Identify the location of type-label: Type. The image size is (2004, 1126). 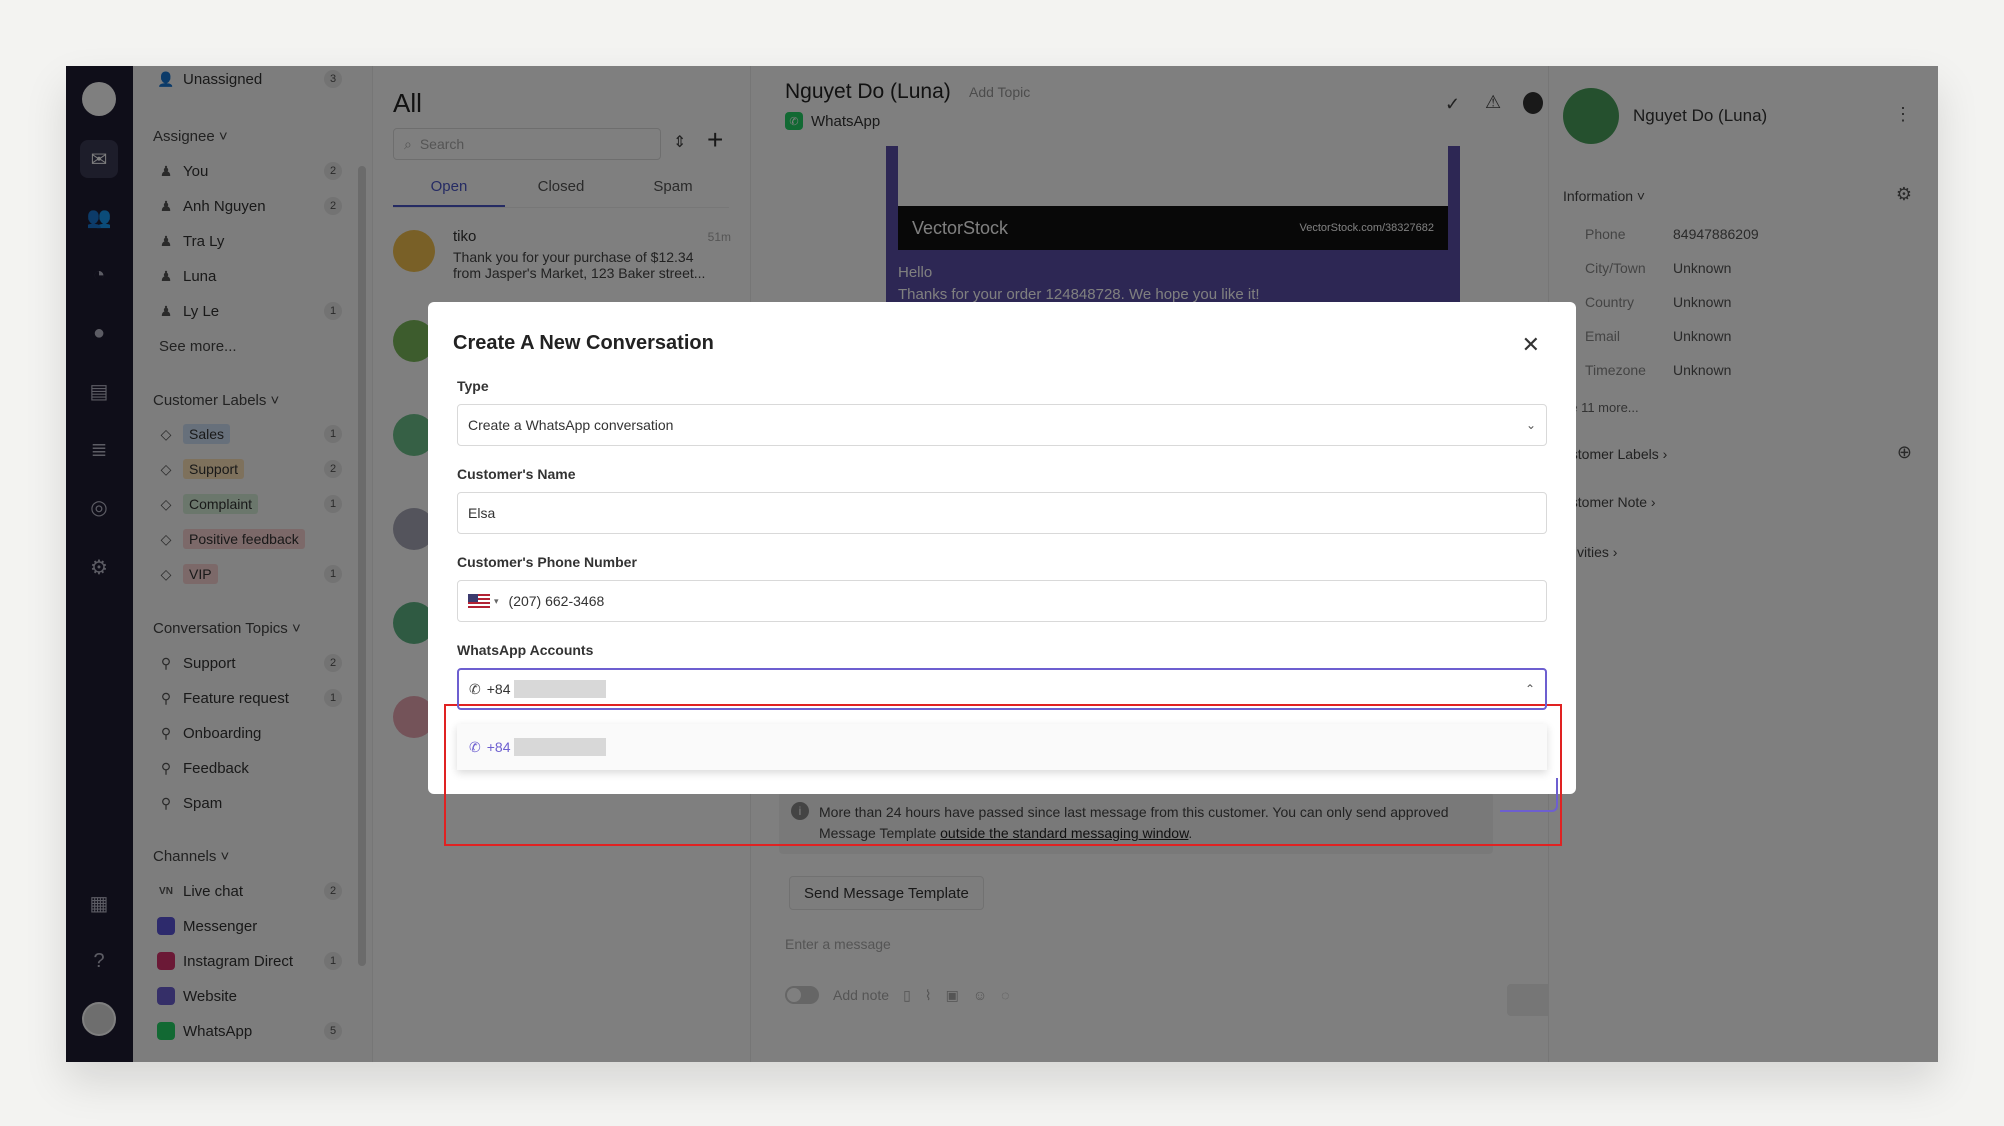
(473, 386).